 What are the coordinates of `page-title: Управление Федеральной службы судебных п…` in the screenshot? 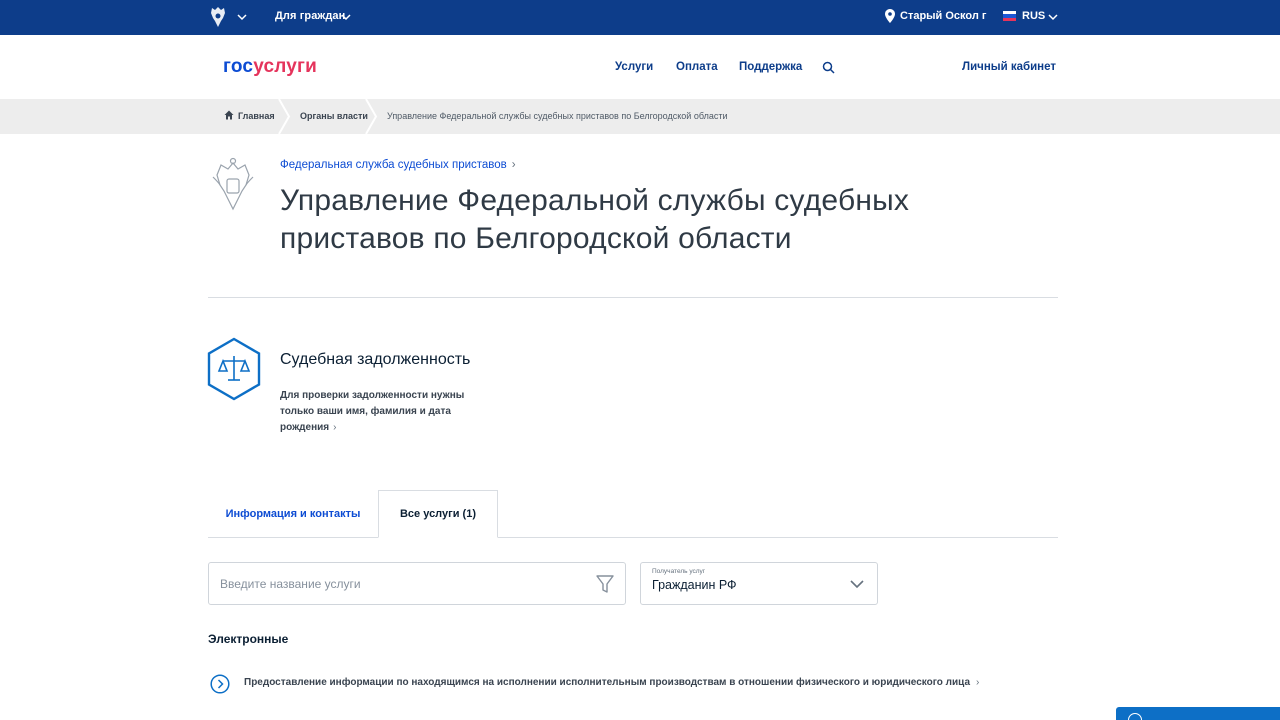 It's located at (595, 219).